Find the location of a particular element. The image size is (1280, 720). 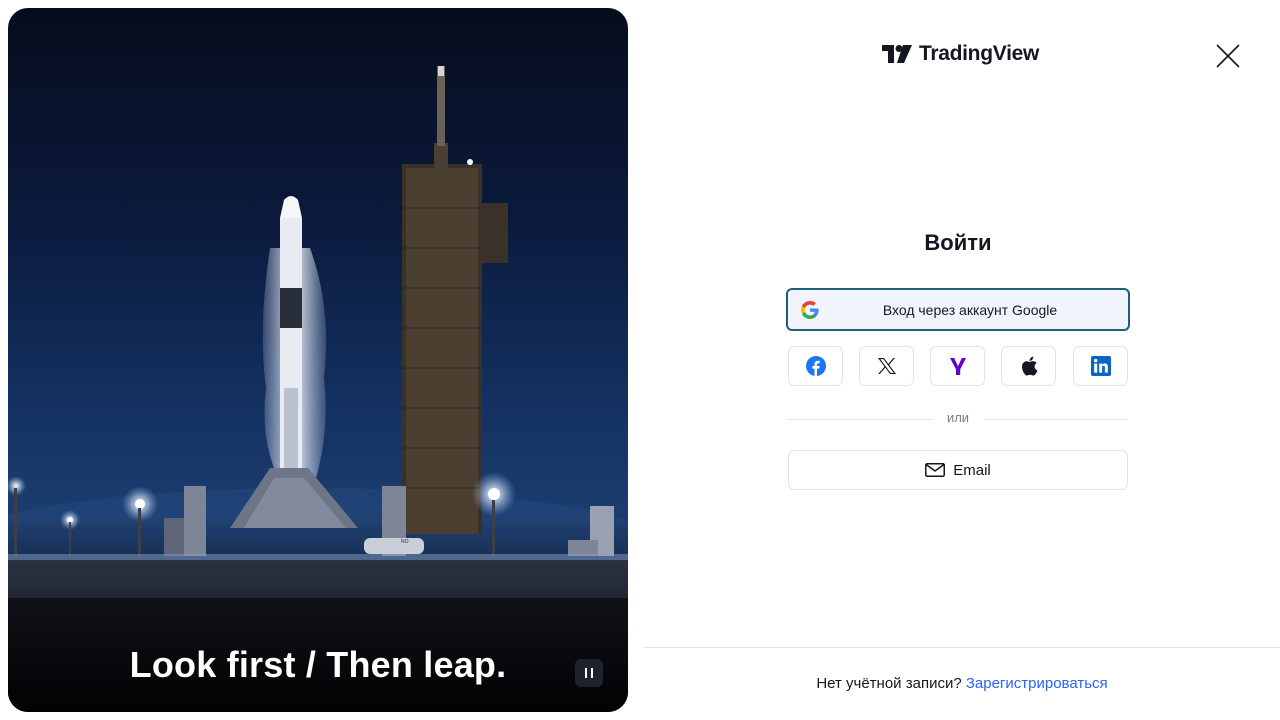

pause-button is located at coordinates (589, 673).